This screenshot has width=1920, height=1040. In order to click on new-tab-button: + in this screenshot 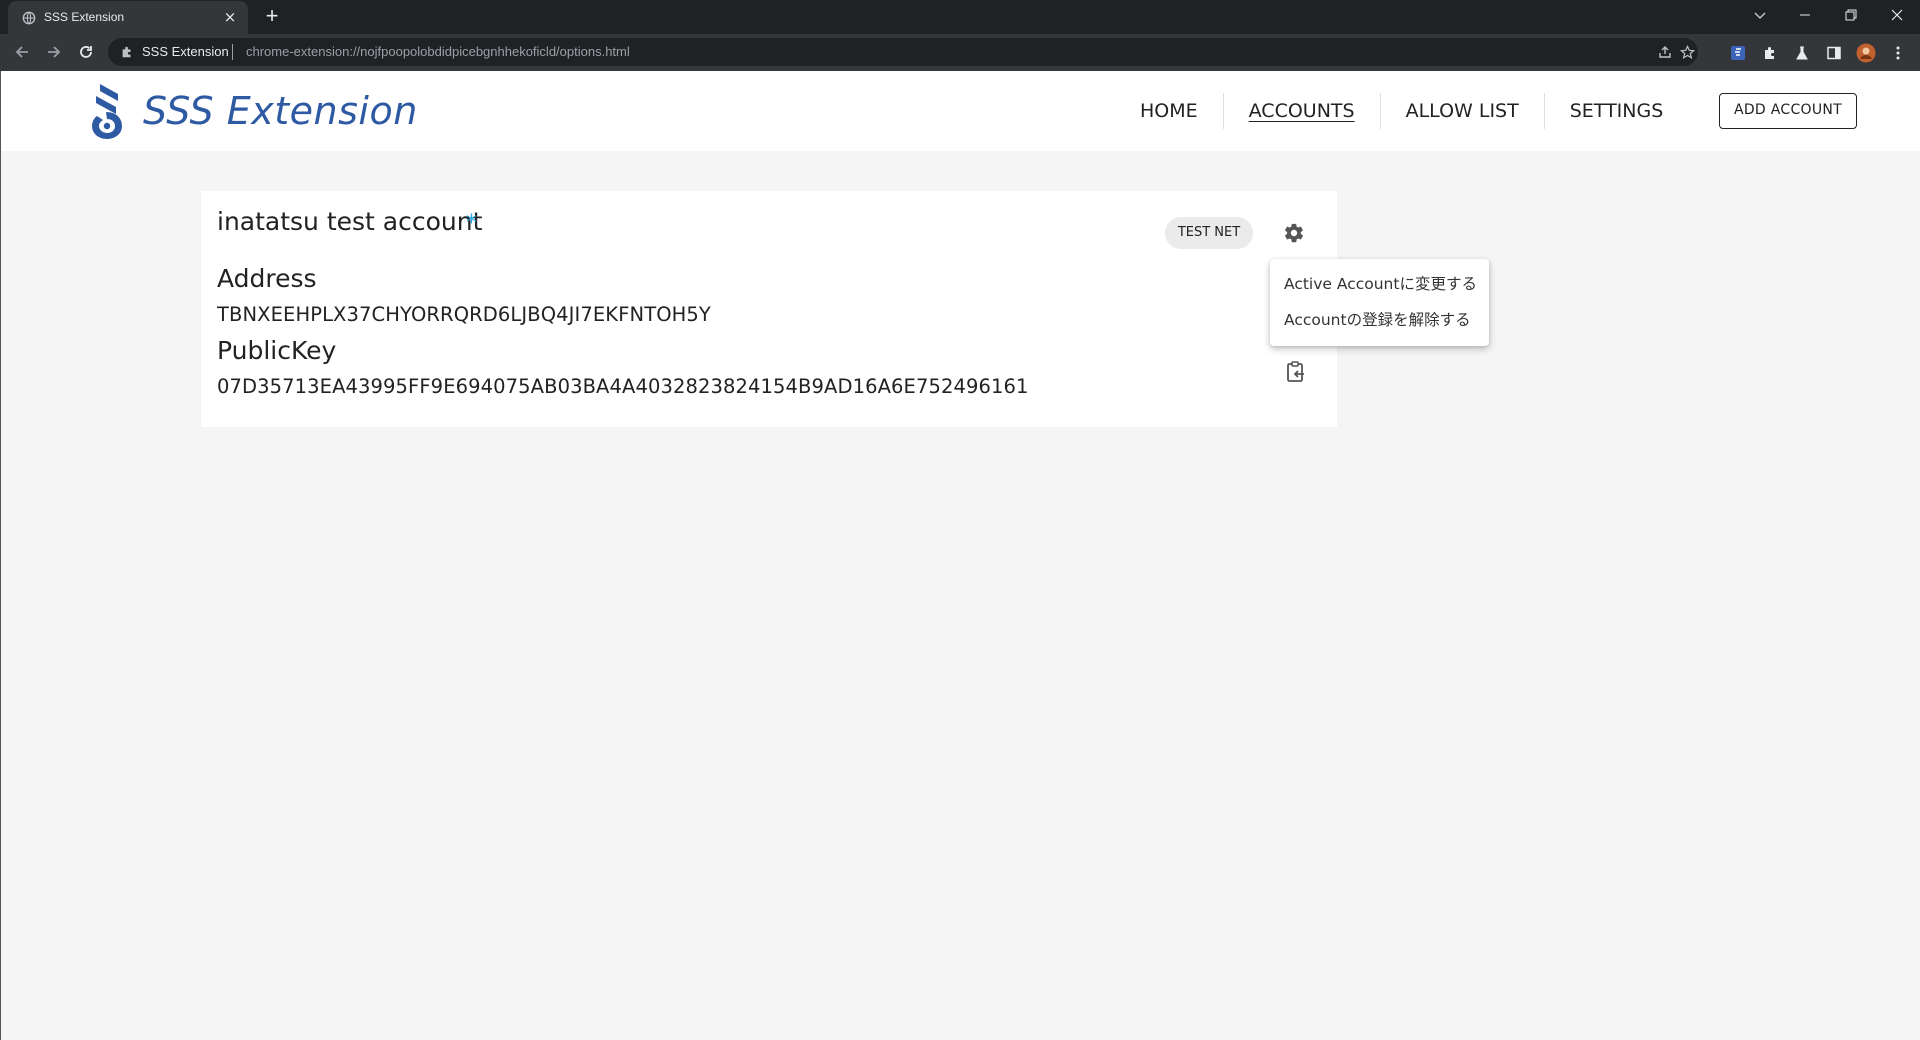, I will do `click(272, 17)`.